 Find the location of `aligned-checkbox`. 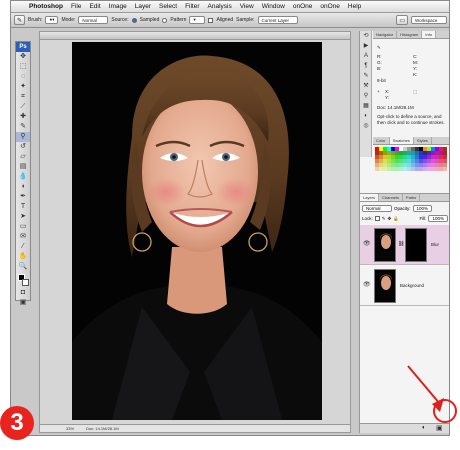

aligned-checkbox is located at coordinates (211, 20).